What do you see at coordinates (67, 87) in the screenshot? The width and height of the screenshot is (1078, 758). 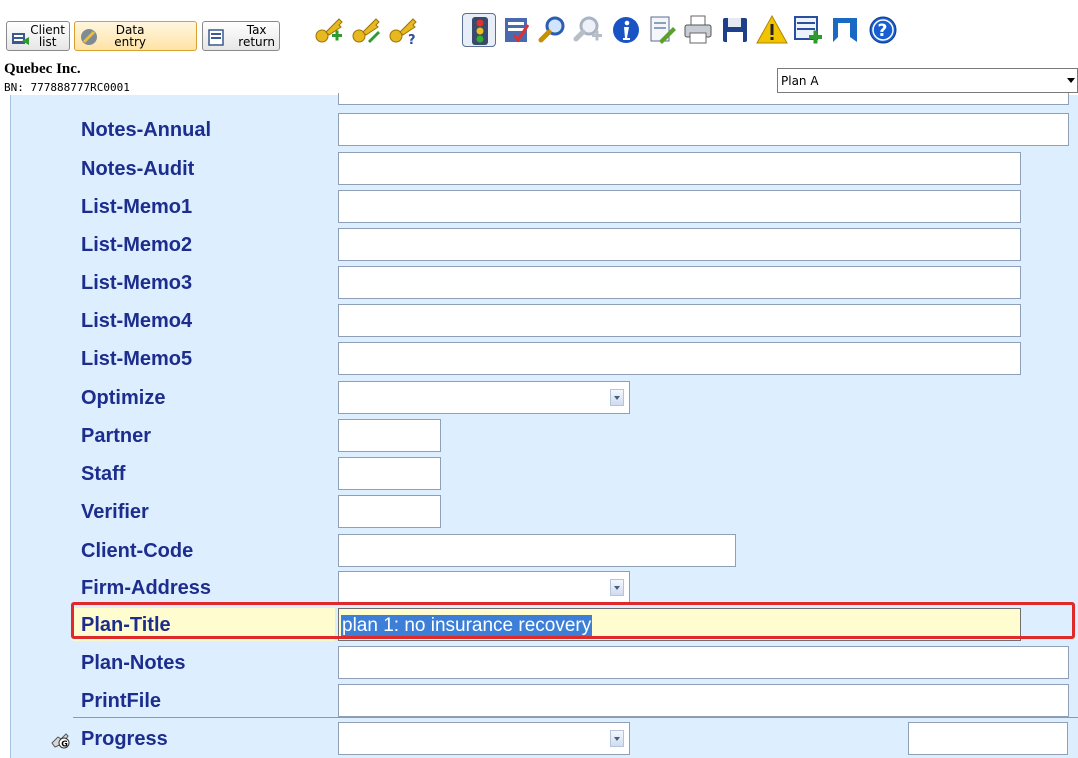 I see `business-number: BN: 777888777RC0001` at bounding box center [67, 87].